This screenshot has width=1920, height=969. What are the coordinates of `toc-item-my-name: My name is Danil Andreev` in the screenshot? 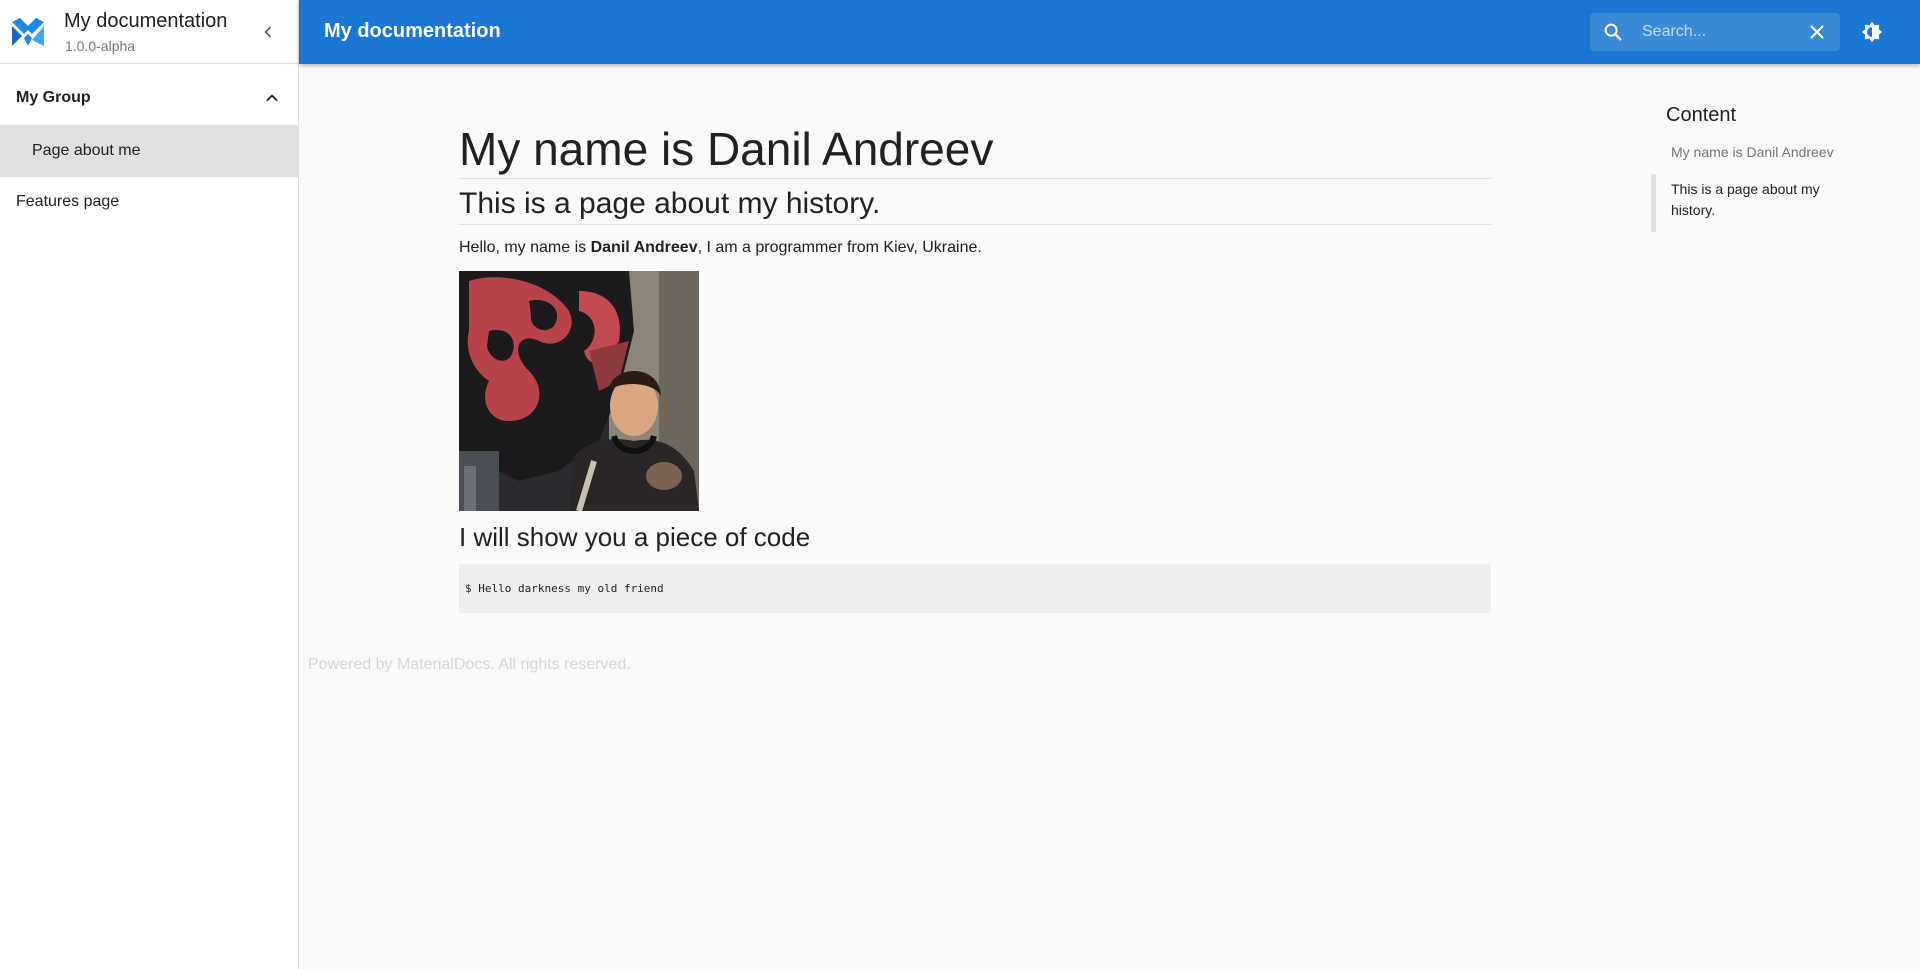 It's located at (1752, 152).